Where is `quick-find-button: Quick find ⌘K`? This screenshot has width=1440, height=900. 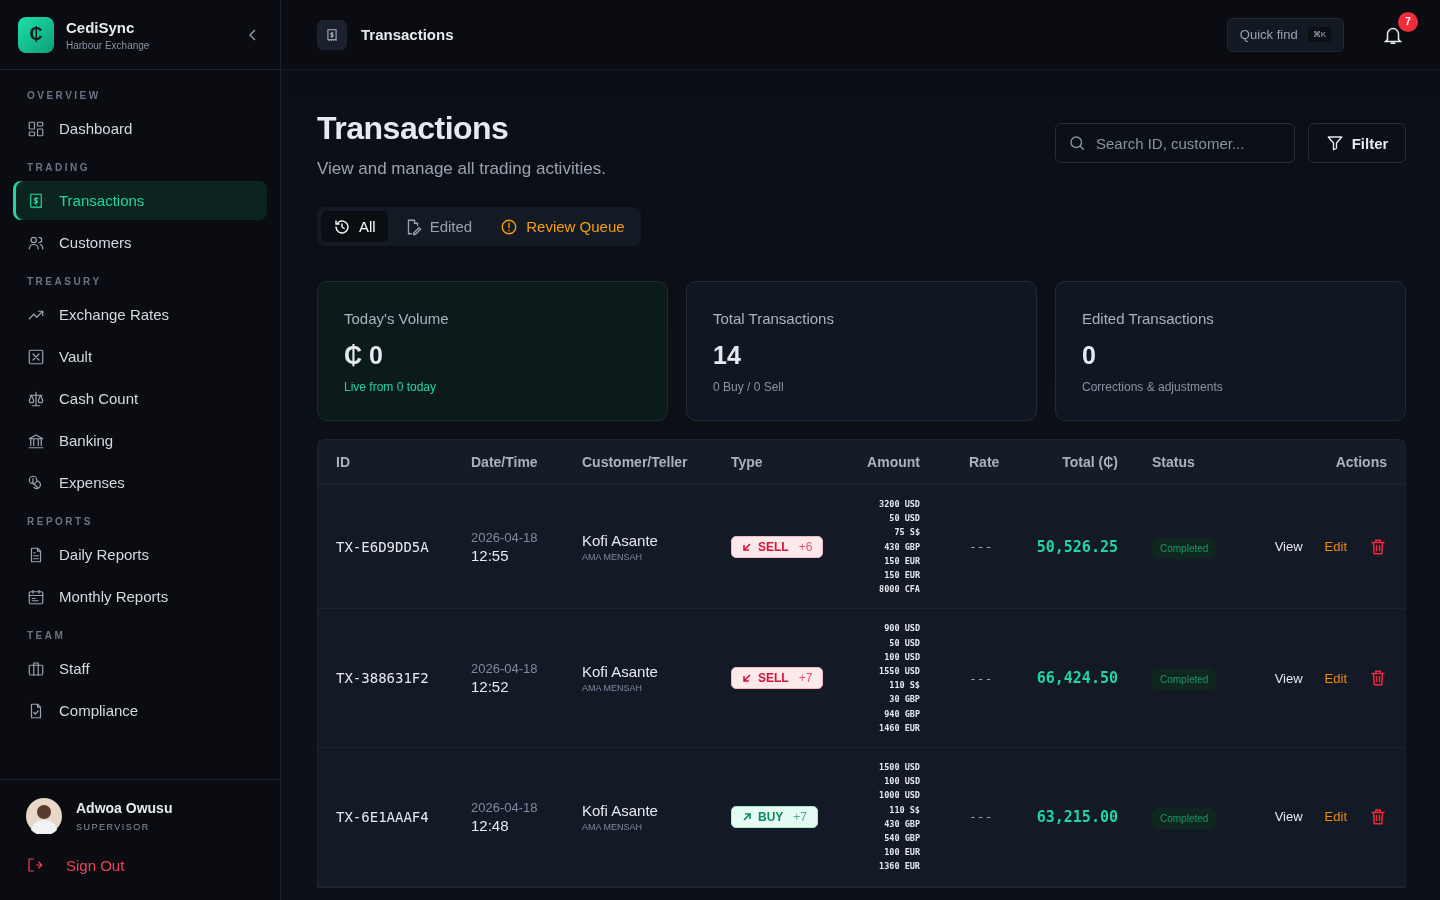
quick-find-button: Quick find ⌘K is located at coordinates (1285, 34).